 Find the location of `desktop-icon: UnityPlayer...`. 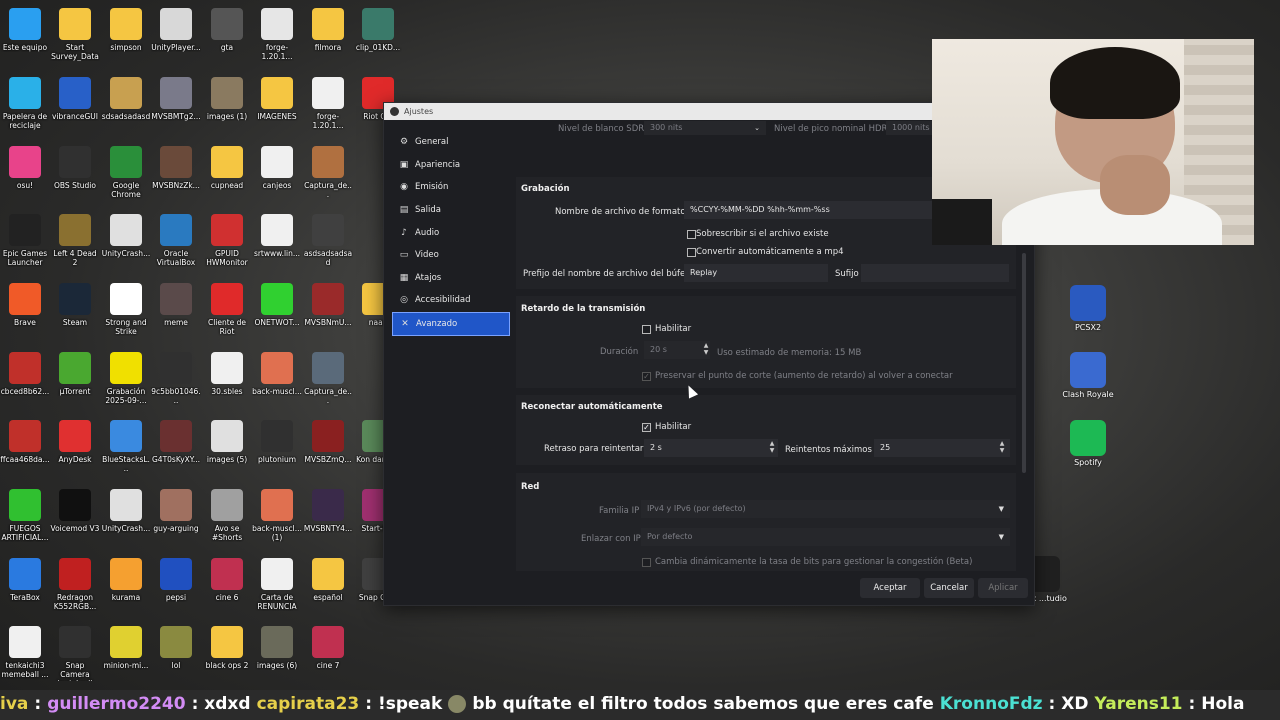

desktop-icon: UnityPlayer... is located at coordinates (176, 30).